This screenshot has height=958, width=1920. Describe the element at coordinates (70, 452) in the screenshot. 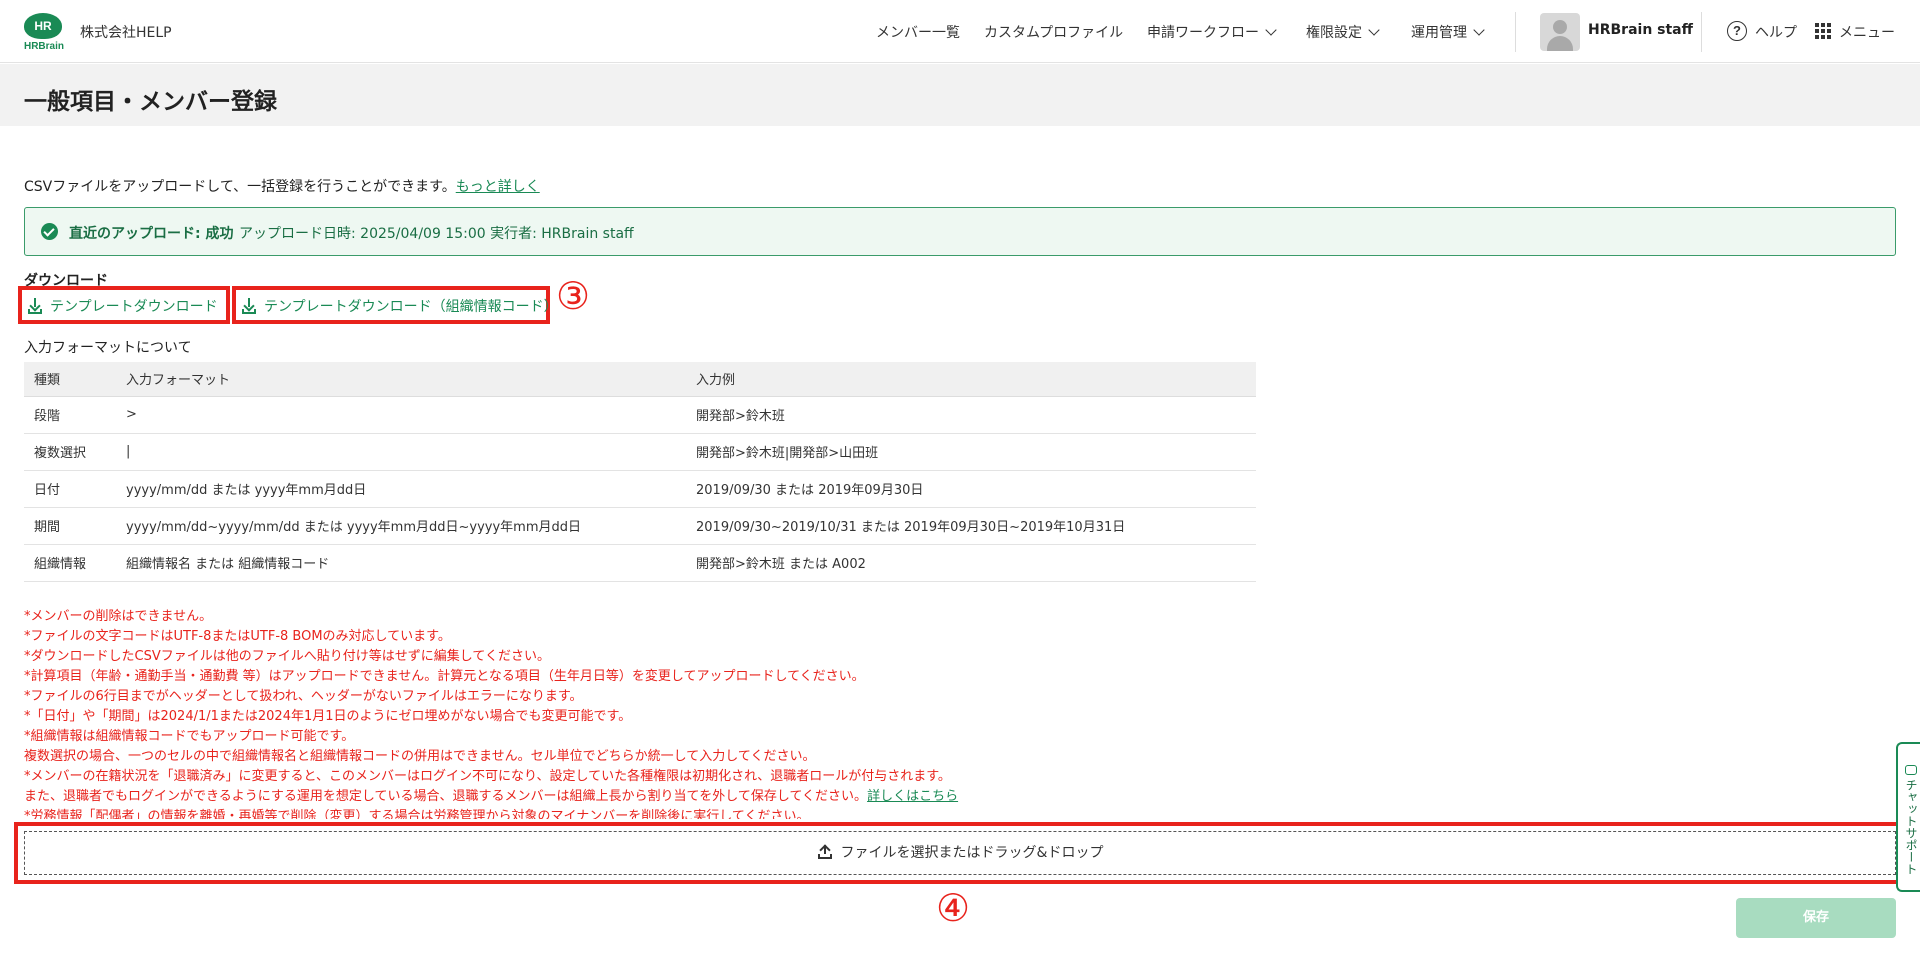

I see `table-cell: 複数選択` at that location.